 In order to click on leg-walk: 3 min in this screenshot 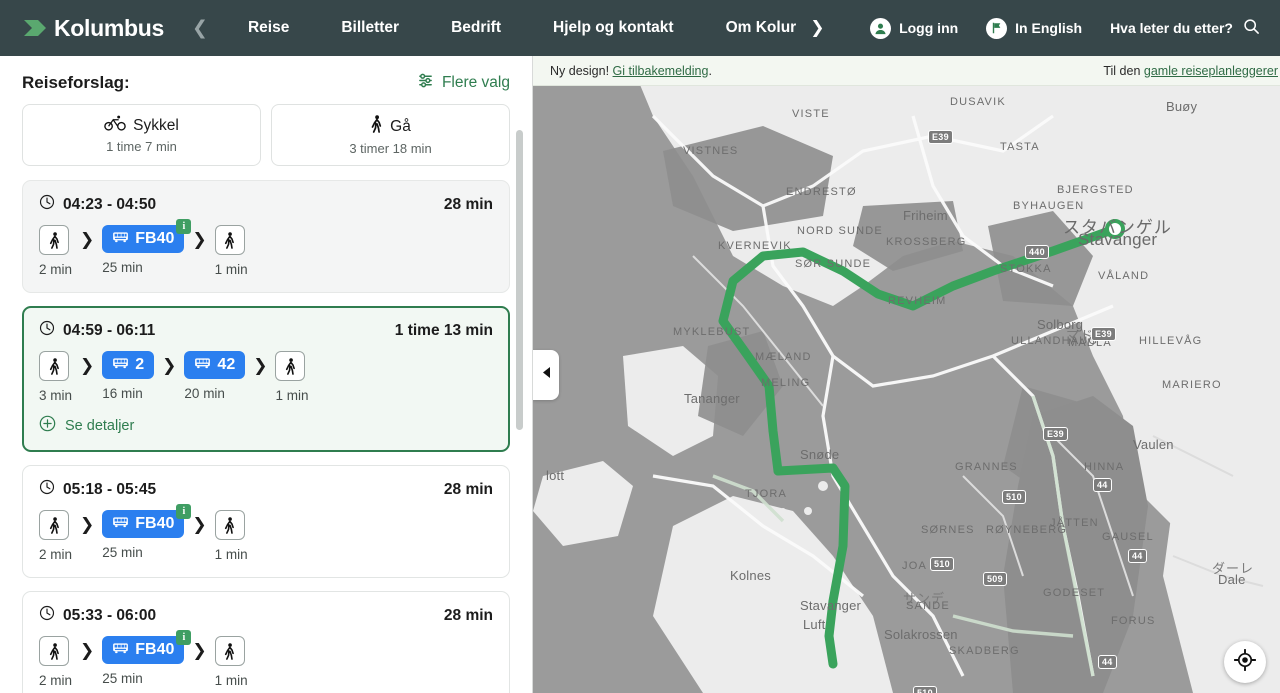, I will do `click(55, 377)`.